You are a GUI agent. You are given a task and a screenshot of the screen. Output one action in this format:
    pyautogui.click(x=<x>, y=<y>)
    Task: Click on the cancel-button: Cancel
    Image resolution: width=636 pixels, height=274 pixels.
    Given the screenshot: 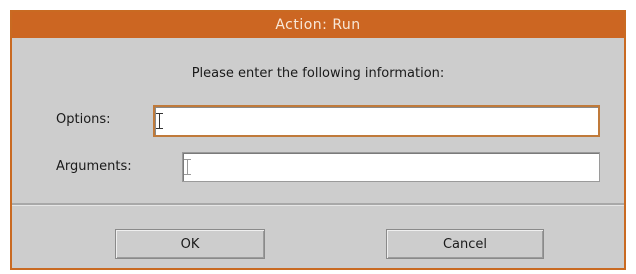 What is the action you would take?
    pyautogui.click(x=465, y=244)
    